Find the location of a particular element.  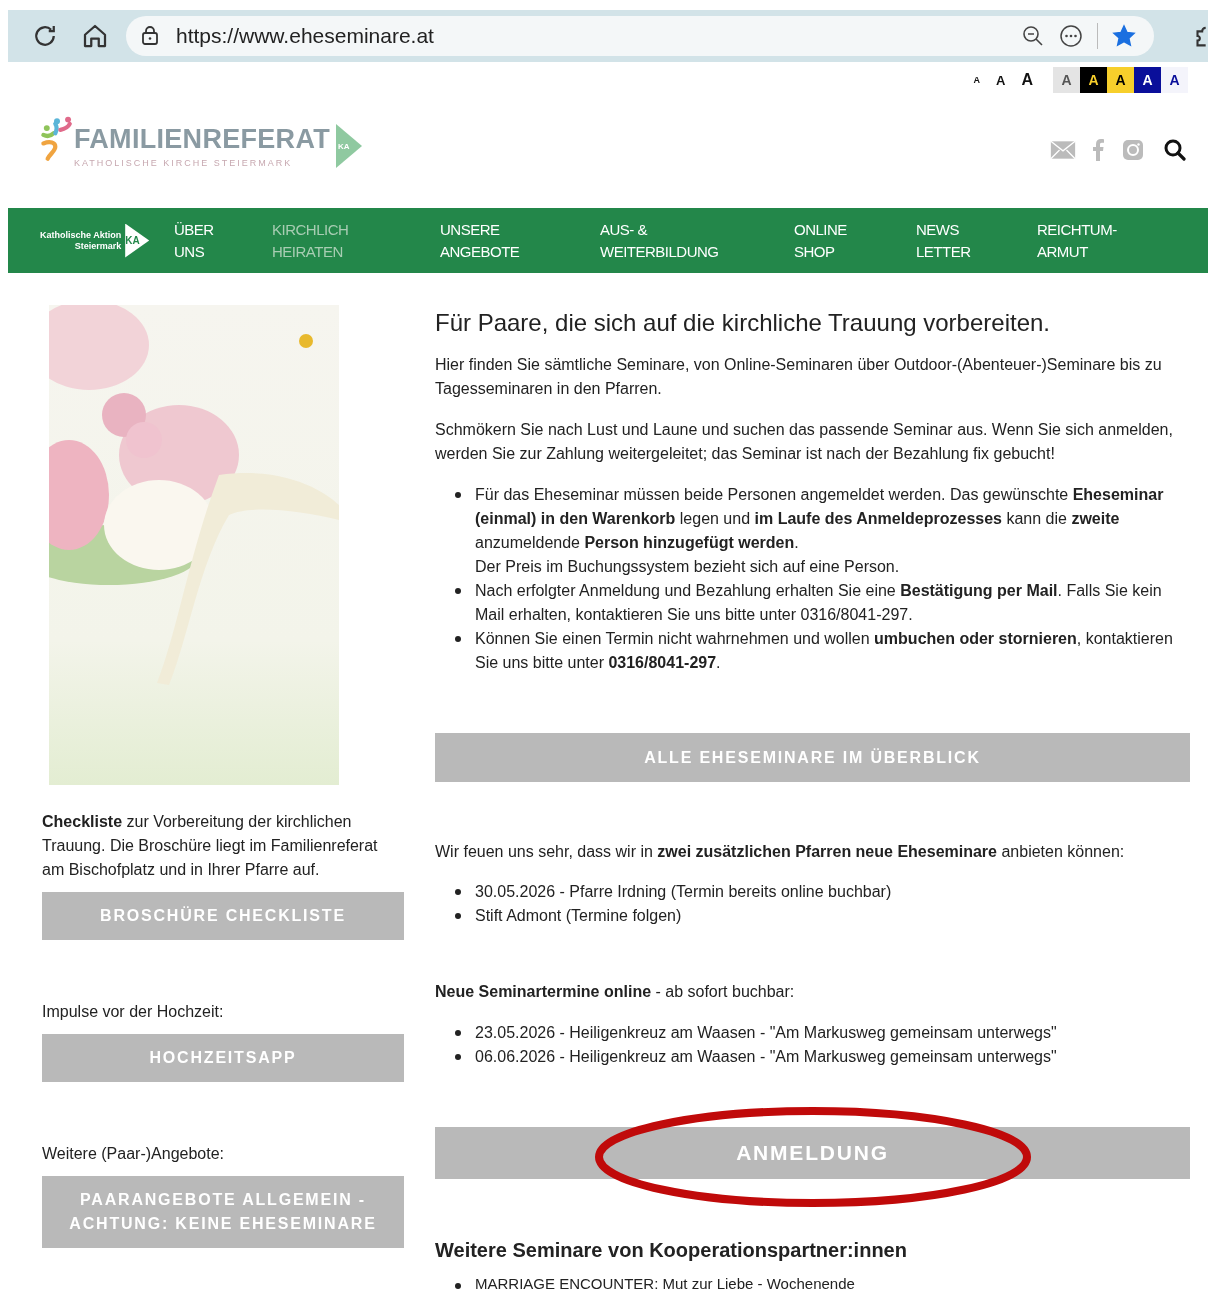

list-item-text: Können Sie einen Termin nicht wahrnehmen und wollen umbuchen oder stornieren, kontaktieren Sie uns bitte unter 0316/8041-297. is located at coordinates (824, 651).